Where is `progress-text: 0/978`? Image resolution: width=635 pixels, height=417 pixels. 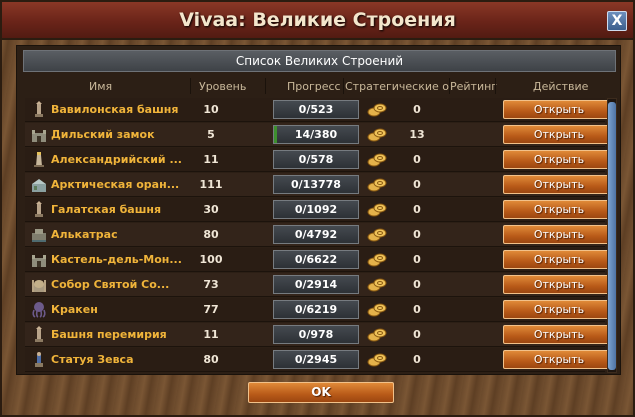 progress-text: 0/978 is located at coordinates (316, 334).